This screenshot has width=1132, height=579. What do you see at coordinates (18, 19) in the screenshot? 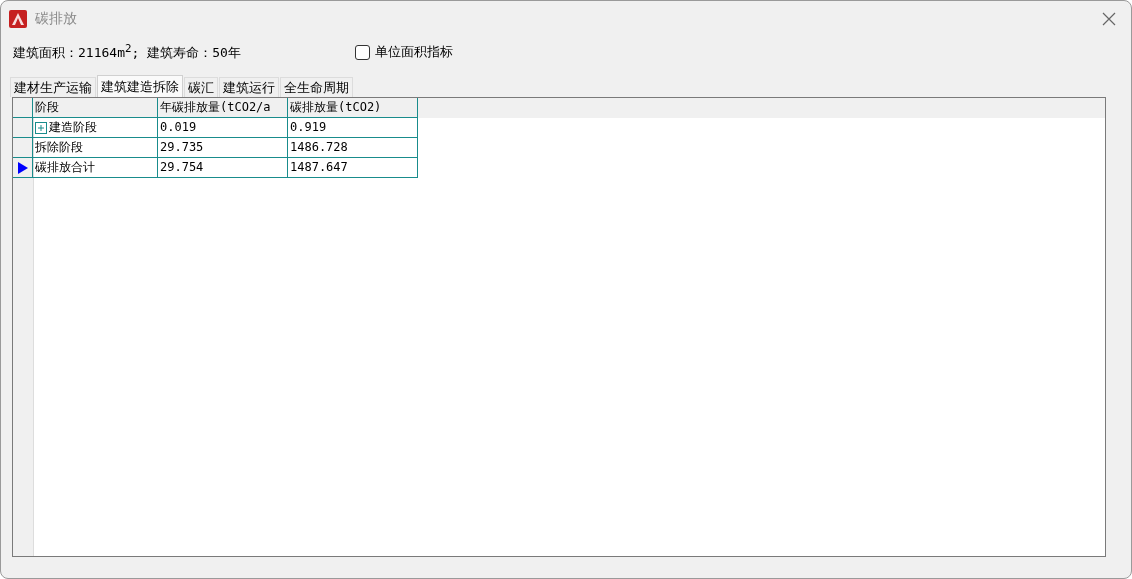
I see `app-logo-icon` at bounding box center [18, 19].